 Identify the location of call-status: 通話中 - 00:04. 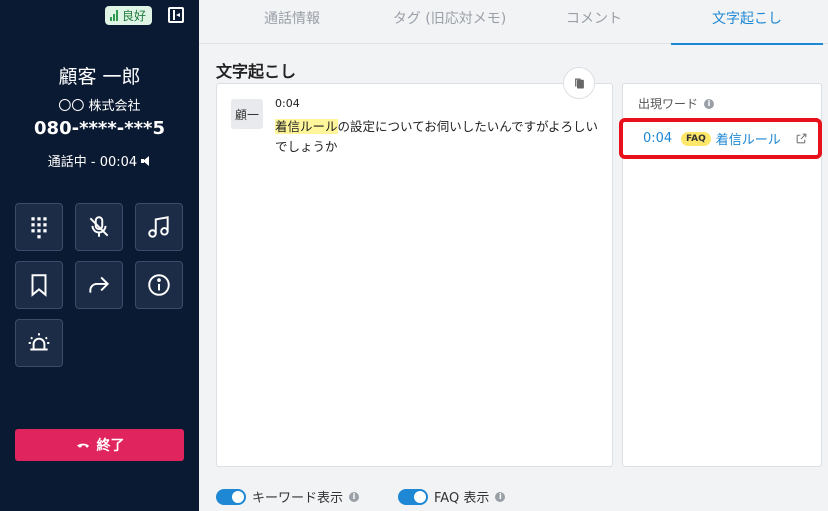
(99, 160).